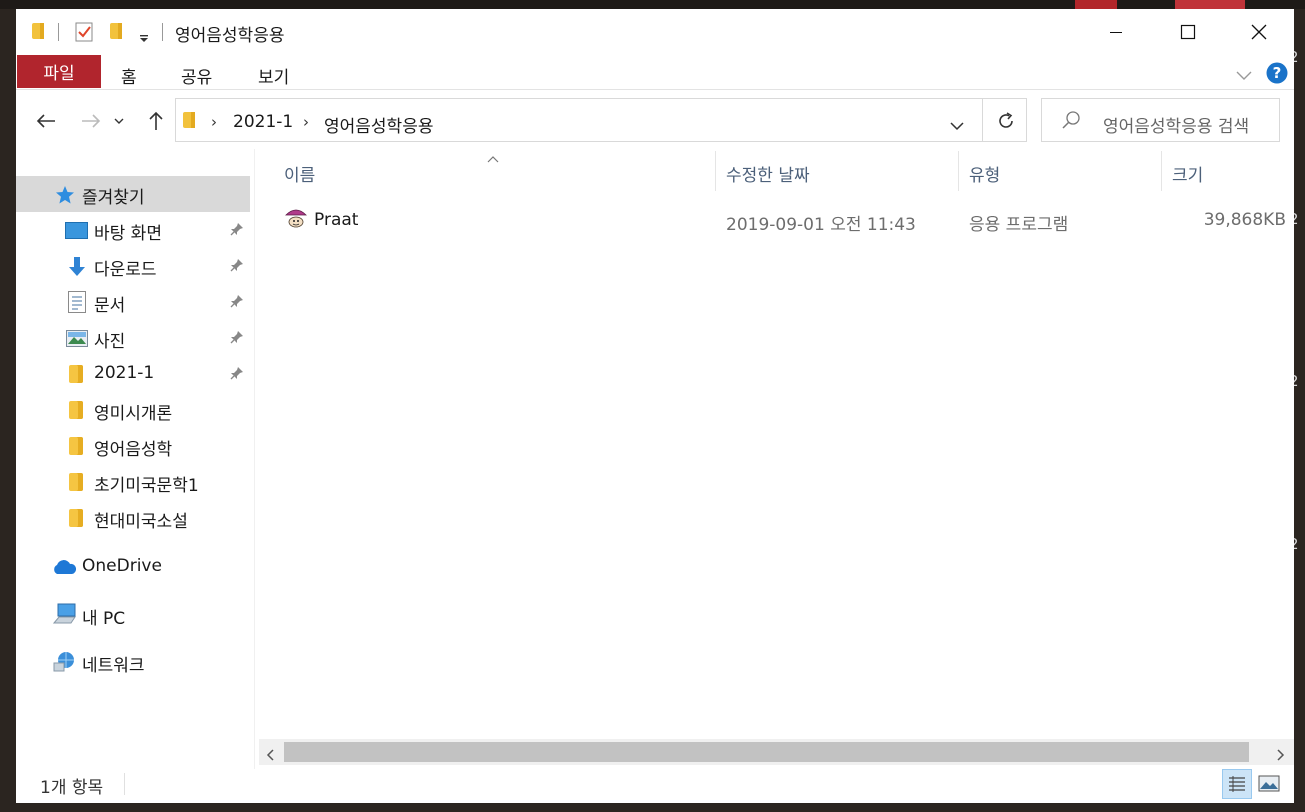  Describe the element at coordinates (77, 302) in the screenshot. I see `document-icon` at that location.